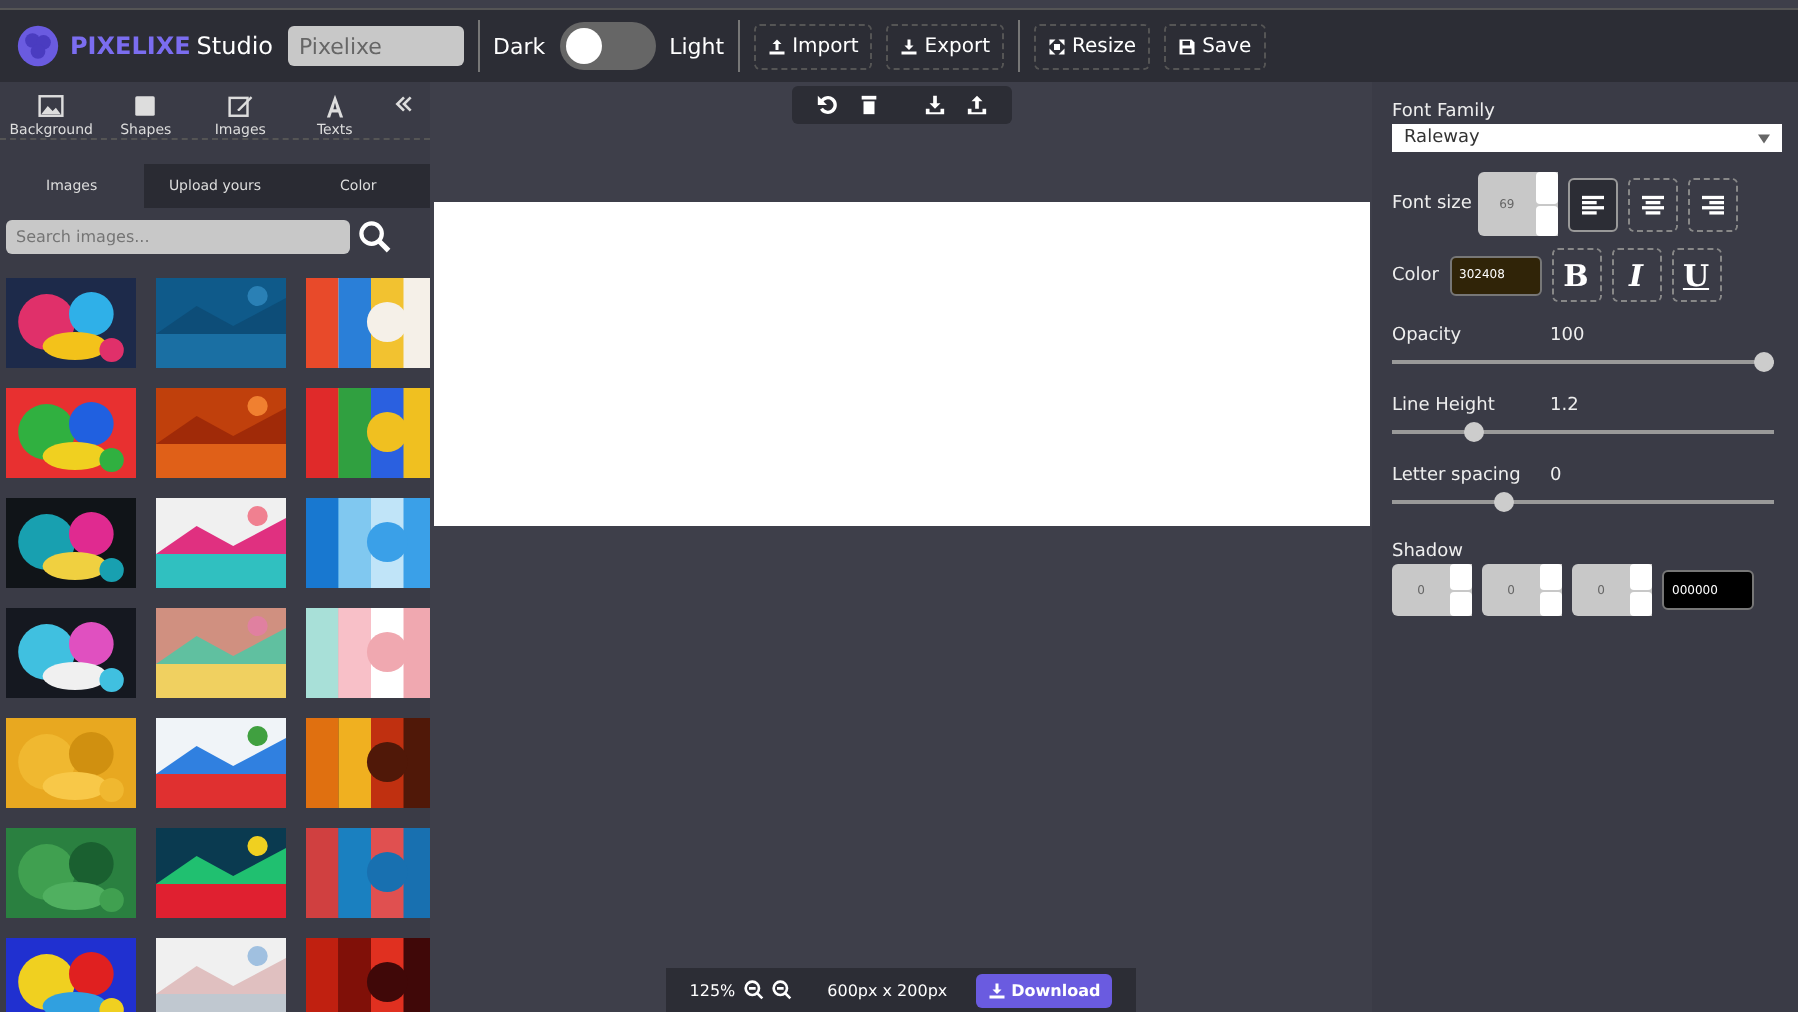  Describe the element at coordinates (145, 106) in the screenshot. I see `square-icon` at that location.